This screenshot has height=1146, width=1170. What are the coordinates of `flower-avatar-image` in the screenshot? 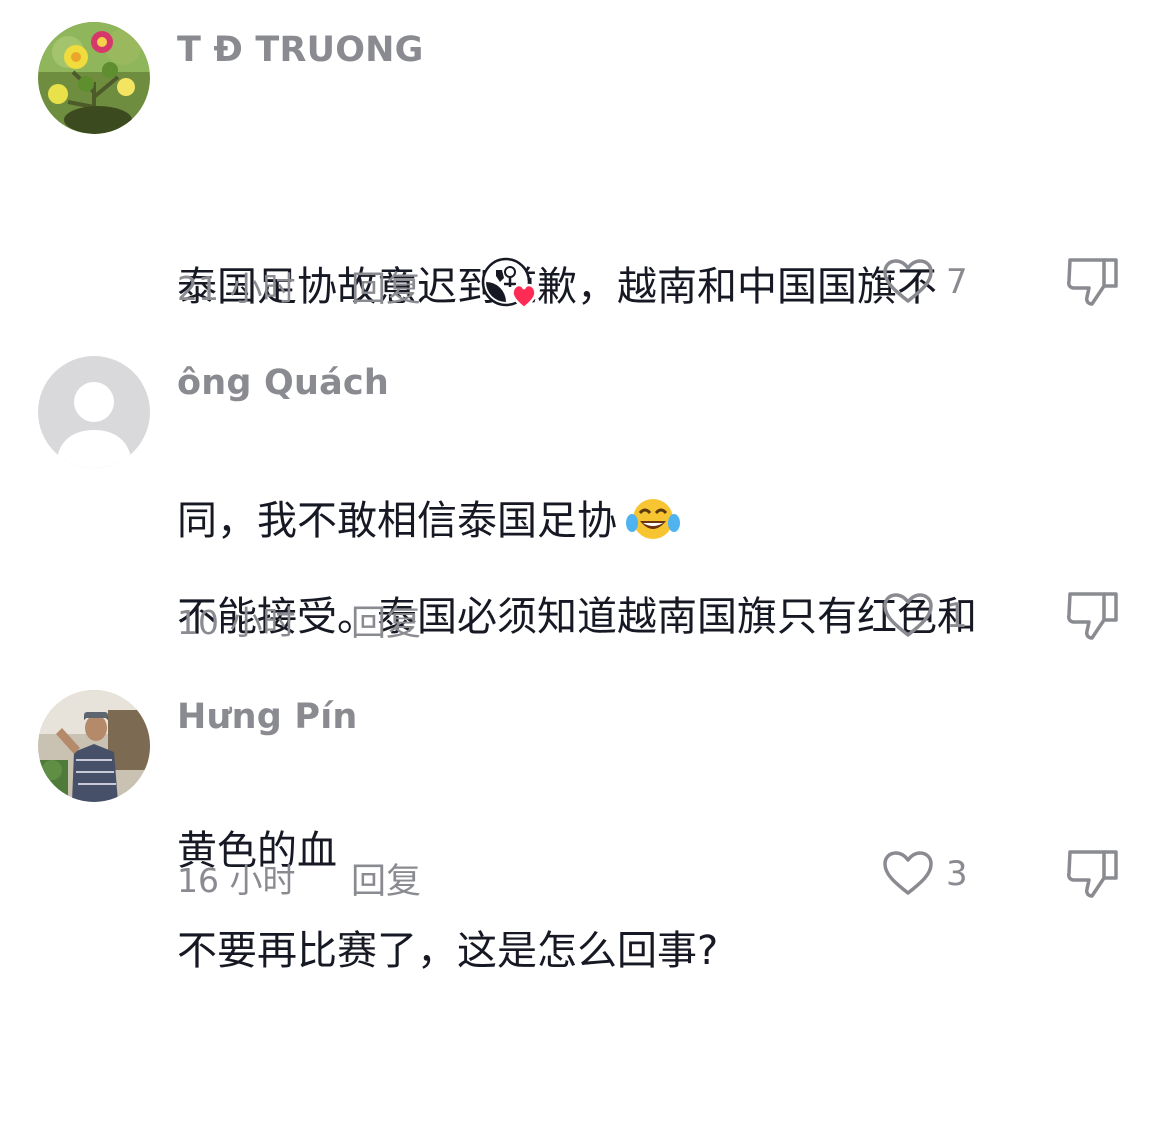 It's located at (94, 78).